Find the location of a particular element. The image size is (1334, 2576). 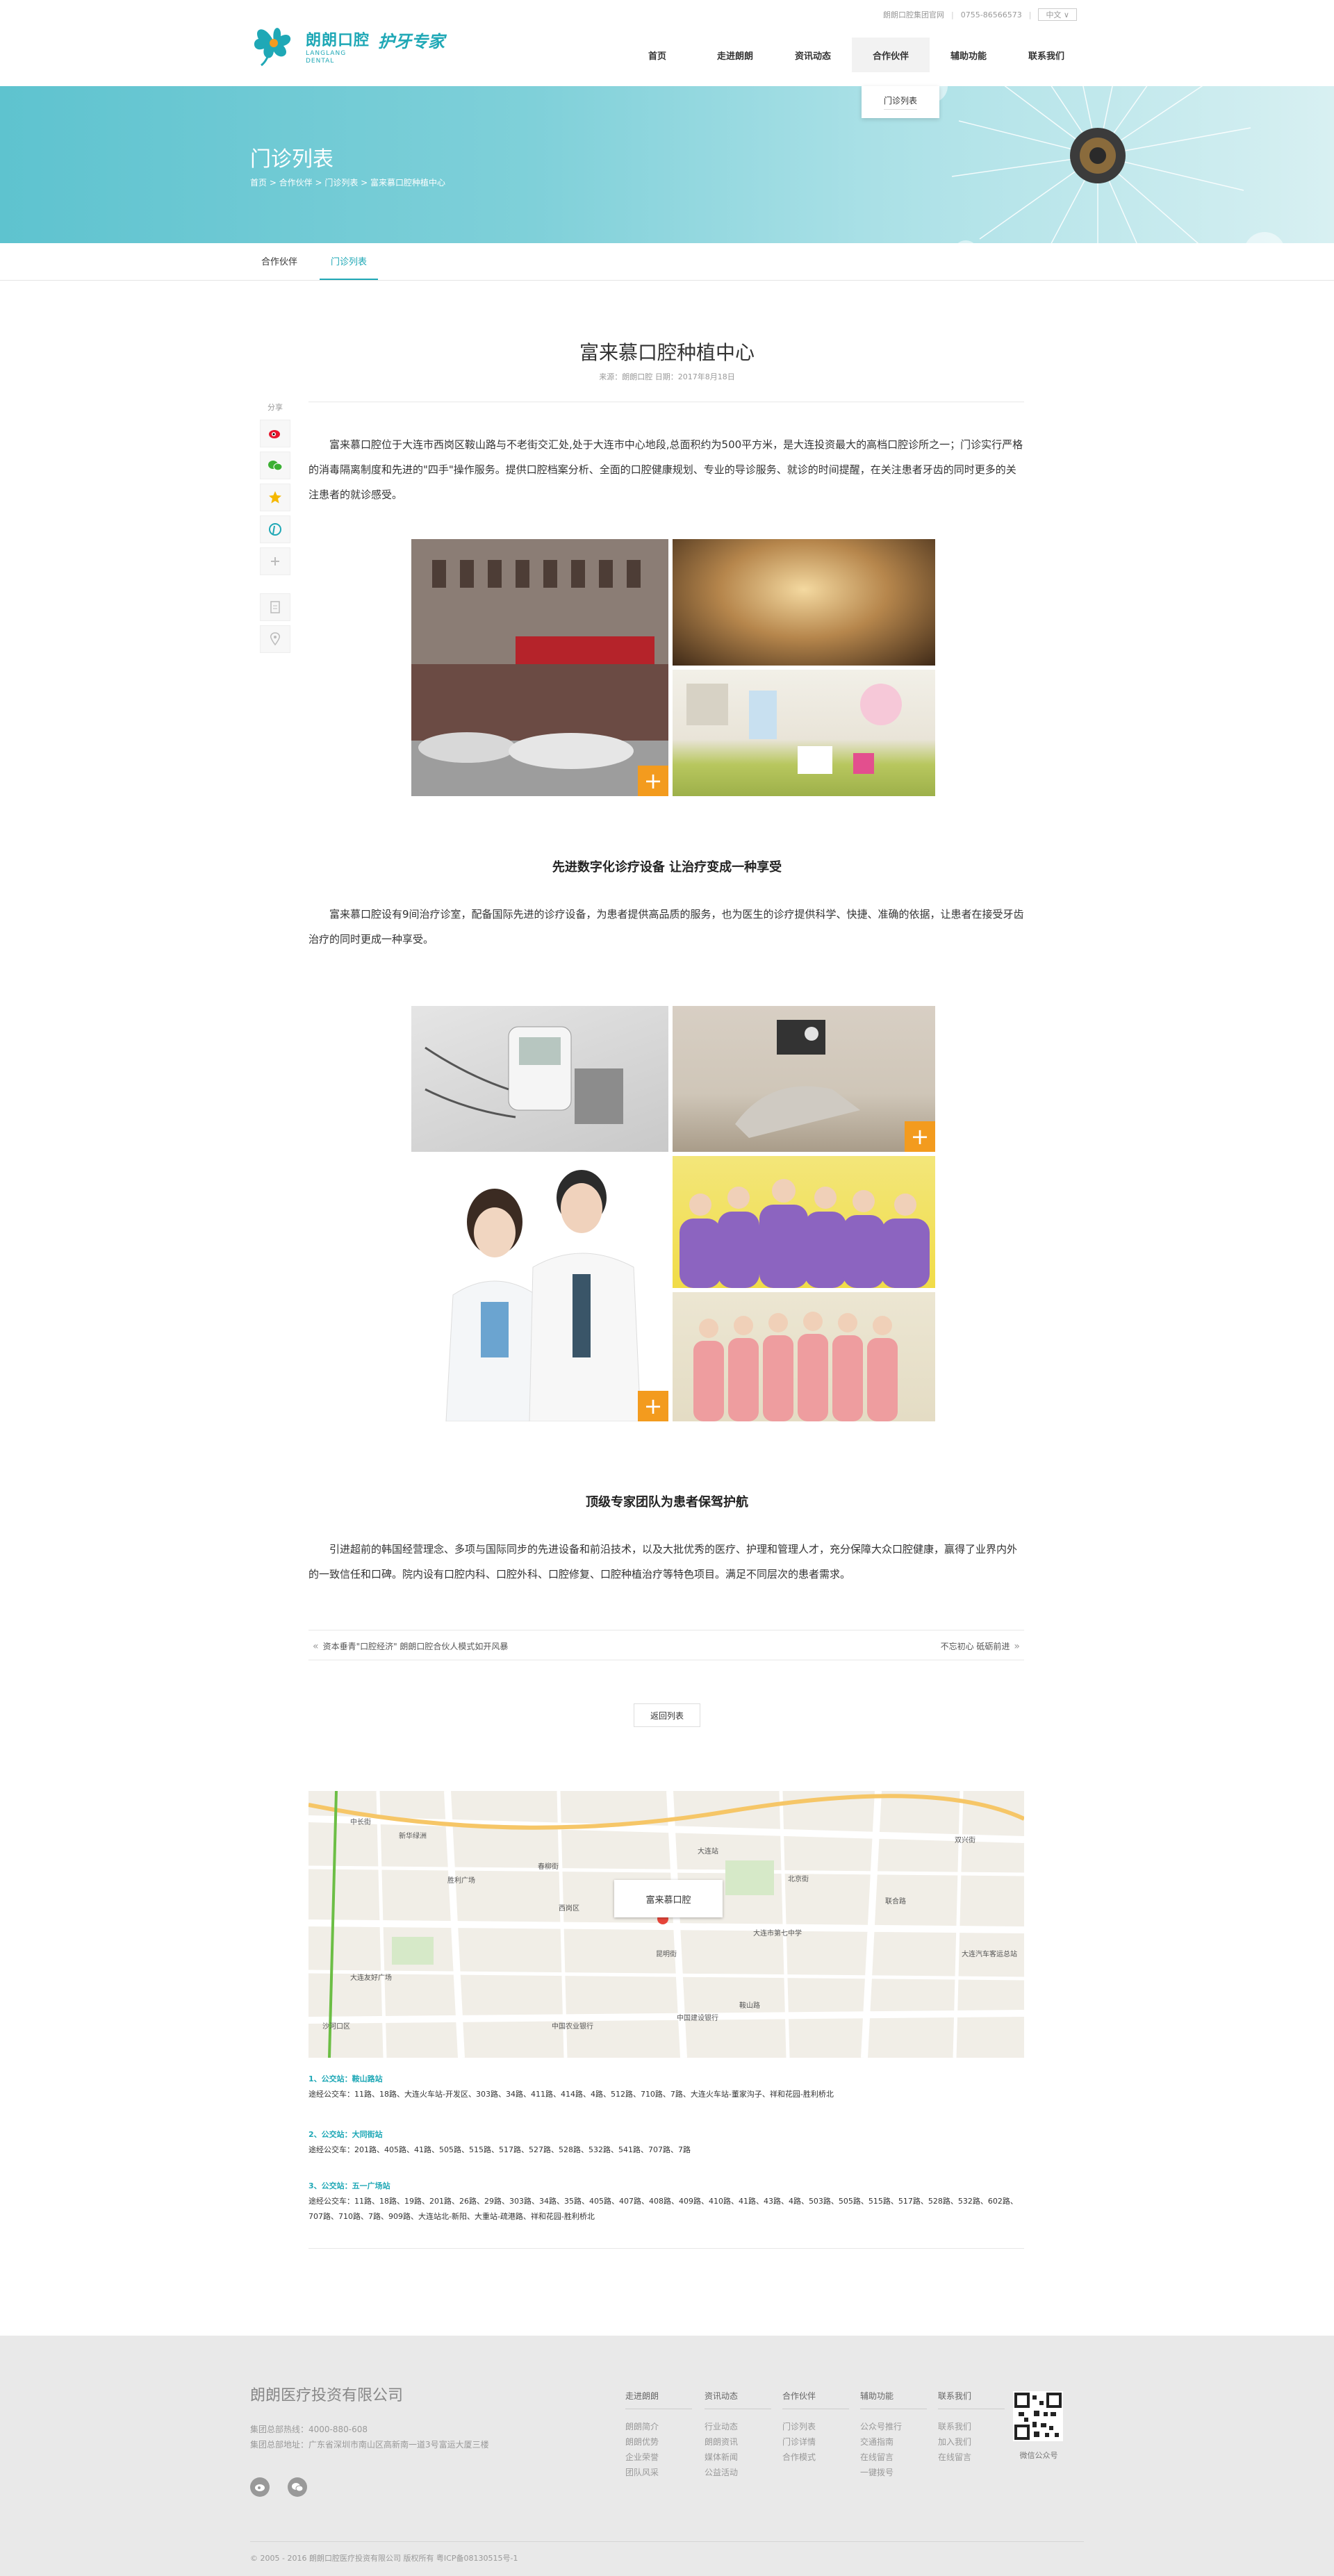

breadcrumb: 首页 > 合作伙伴 > 门诊列表 > 富来慕口腔种植中心 is located at coordinates (348, 182).